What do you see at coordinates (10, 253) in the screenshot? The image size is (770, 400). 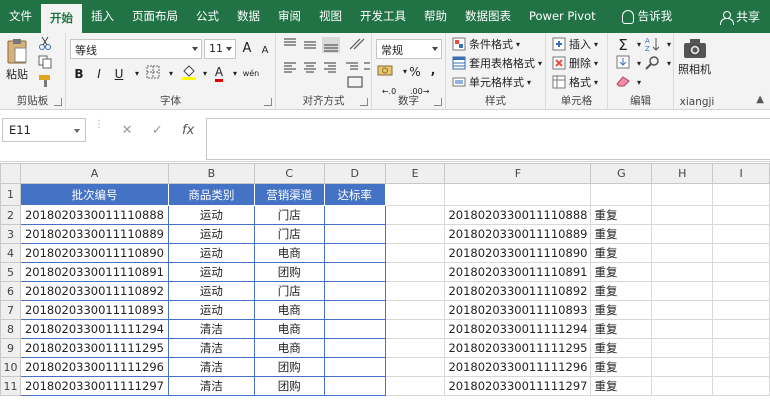 I see `row-header: 4` at bounding box center [10, 253].